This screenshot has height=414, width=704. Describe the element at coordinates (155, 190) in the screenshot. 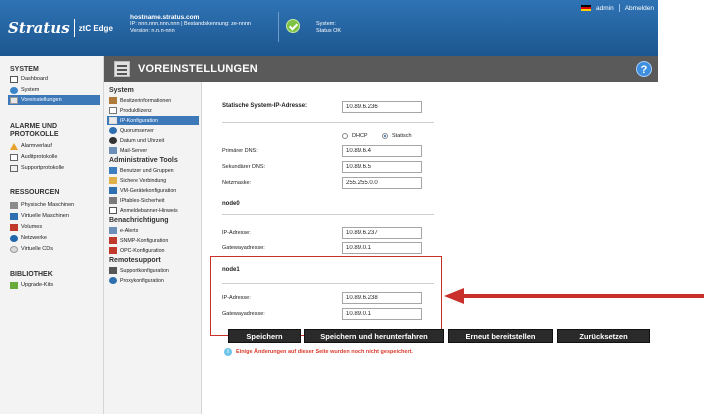

I see `subnav-item-vm-device-config: VM-Gerätekonfiguration` at that location.